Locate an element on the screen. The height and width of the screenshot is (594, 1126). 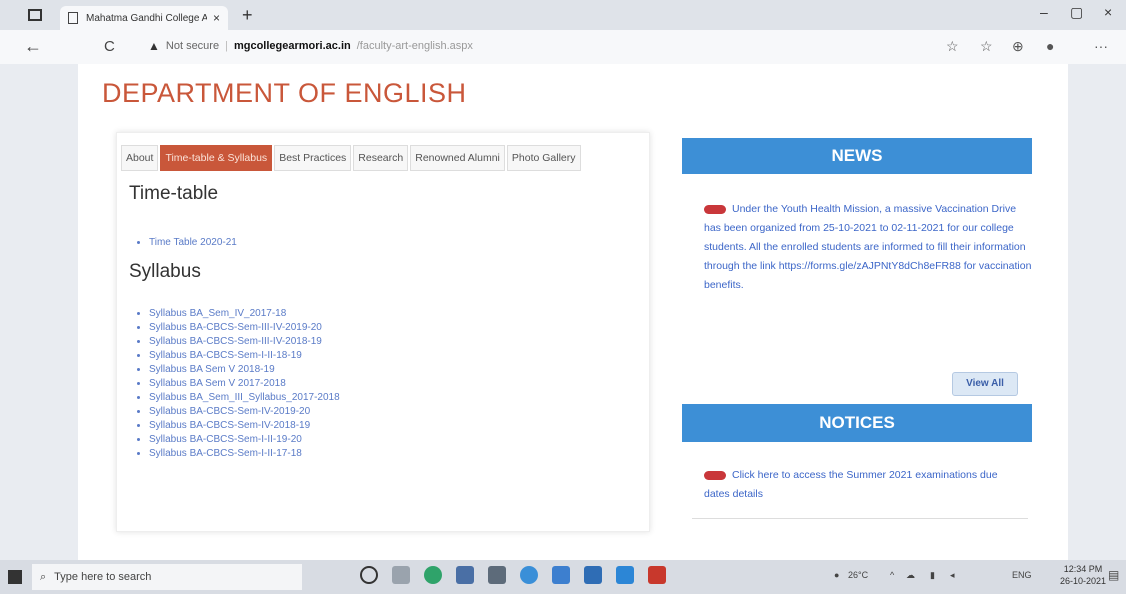
network-icon: ▮ is located at coordinates (932, 575).